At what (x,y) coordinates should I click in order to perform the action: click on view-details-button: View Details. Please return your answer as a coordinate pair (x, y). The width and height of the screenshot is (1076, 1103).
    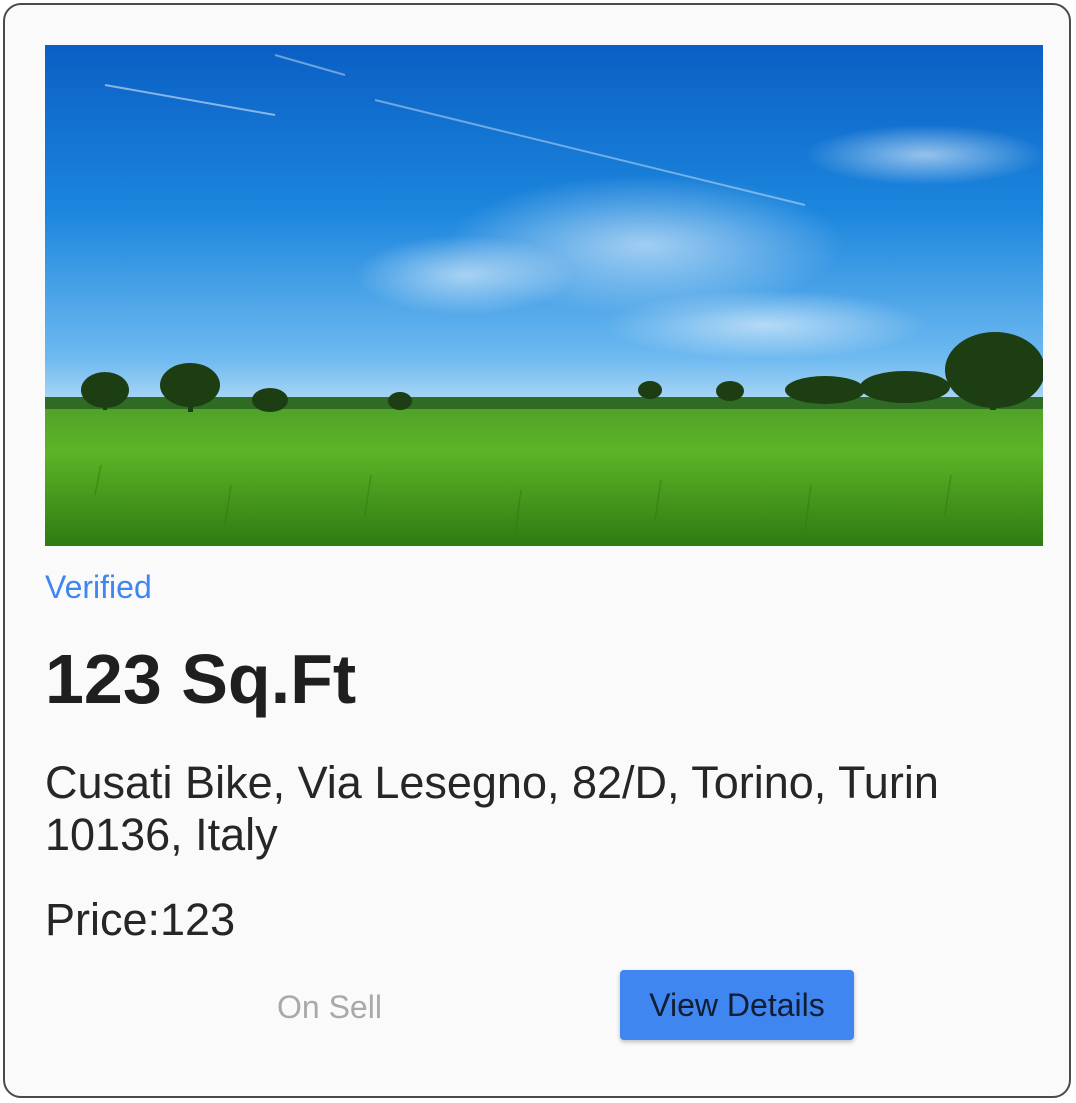
    Looking at the image, I should click on (737, 1005).